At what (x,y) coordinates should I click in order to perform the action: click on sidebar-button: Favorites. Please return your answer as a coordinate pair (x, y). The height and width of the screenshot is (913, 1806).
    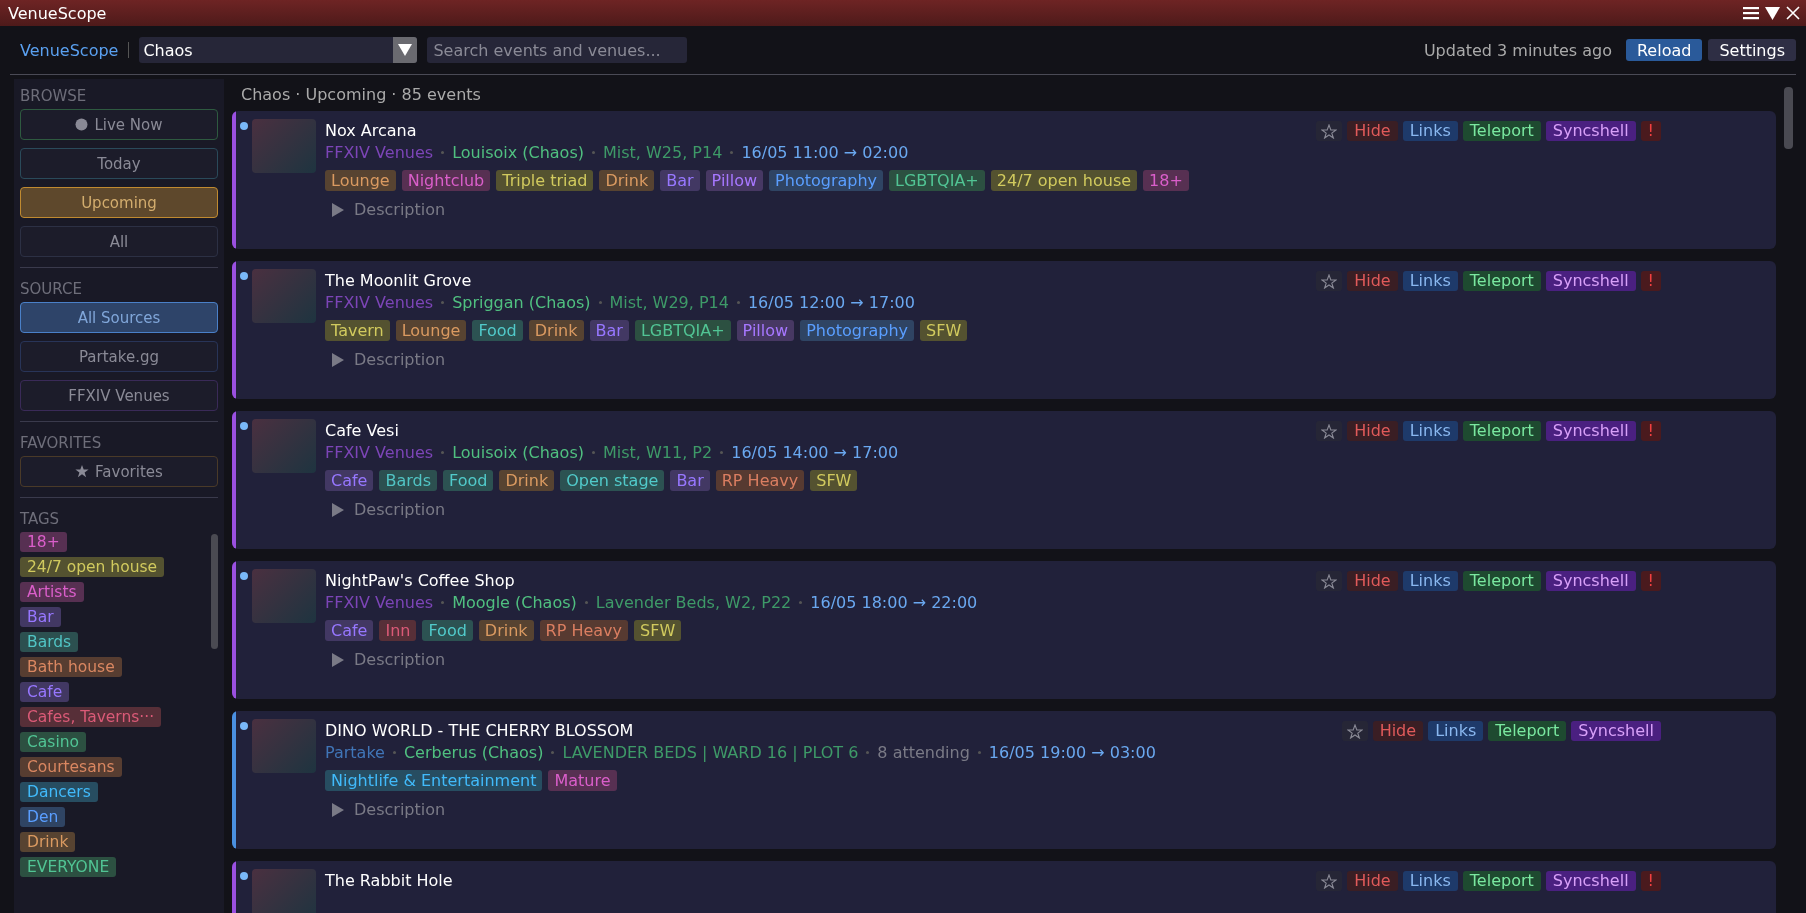
    Looking at the image, I should click on (119, 471).